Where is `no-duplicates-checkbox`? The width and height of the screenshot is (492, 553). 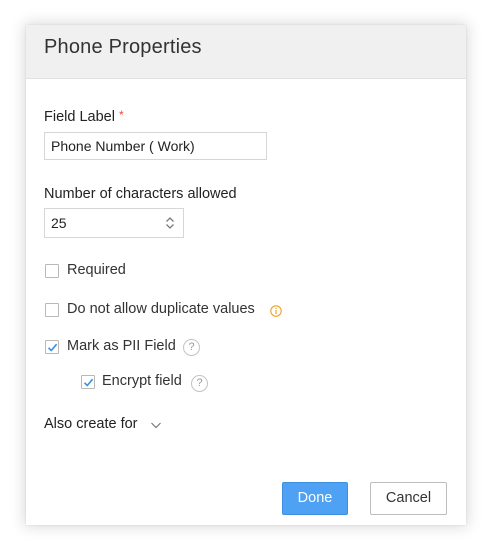 no-duplicates-checkbox is located at coordinates (52, 310).